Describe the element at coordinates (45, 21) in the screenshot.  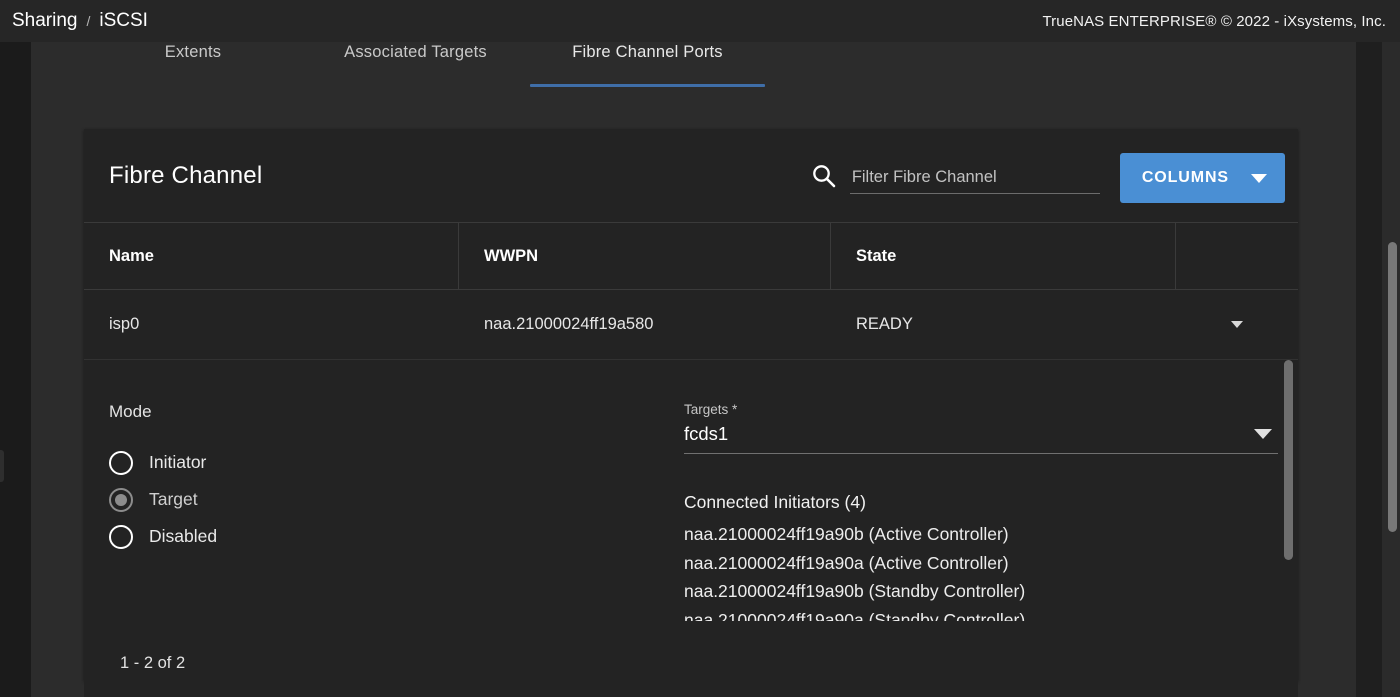
I see `breadcrumb-root: Sharing` at that location.